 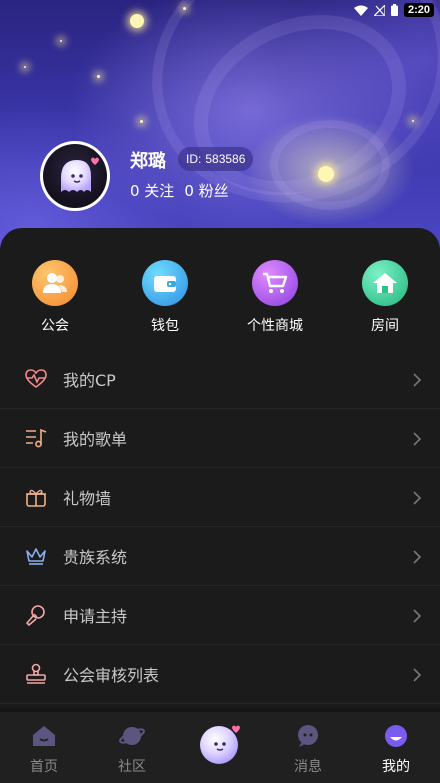 I want to click on chat-bubble-icon, so click(x=308, y=738).